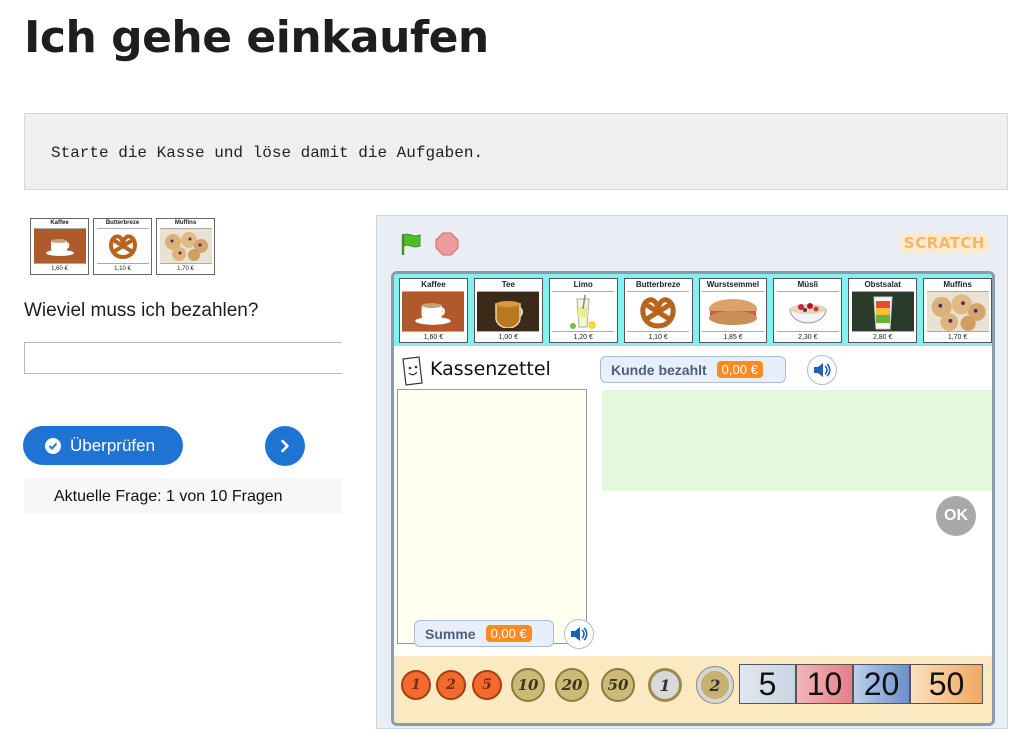  I want to click on product-price: 1,00 €, so click(508, 337).